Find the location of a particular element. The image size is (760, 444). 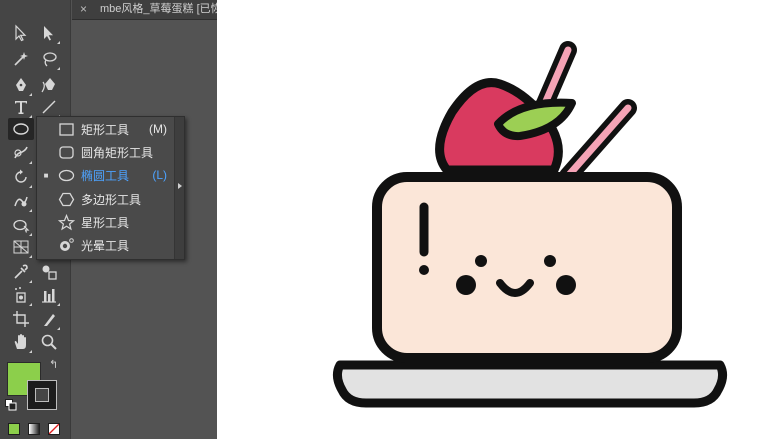

close-tab-icon: × is located at coordinates (83, 9).